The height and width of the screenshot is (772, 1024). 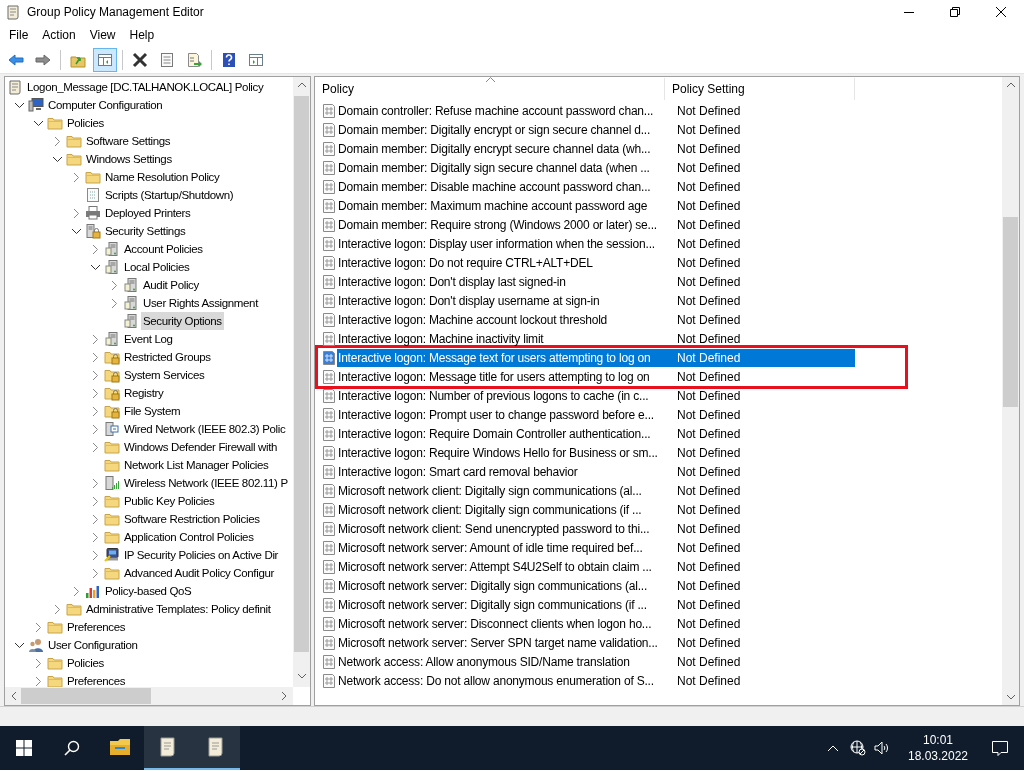 What do you see at coordinates (167, 357) in the screenshot?
I see `tree-item: Restricted Groups` at bounding box center [167, 357].